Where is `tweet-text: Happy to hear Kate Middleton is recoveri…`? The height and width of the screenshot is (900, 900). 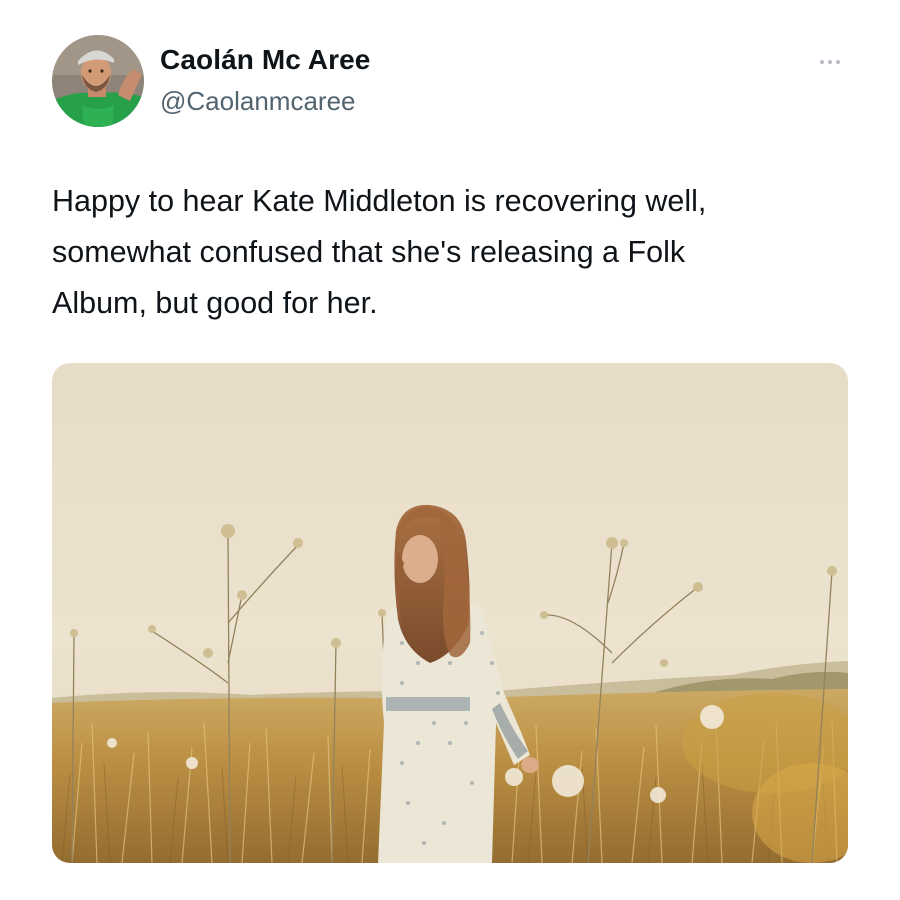
tweet-text: Happy to hear Kate Middleton is recoveri… is located at coordinates (379, 252).